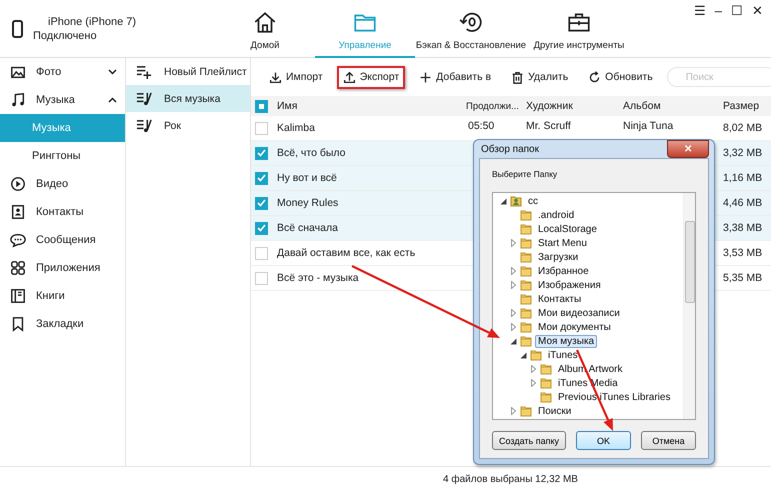 The image size is (771, 491). What do you see at coordinates (718, 11) in the screenshot?
I see `minimize-button: –` at bounding box center [718, 11].